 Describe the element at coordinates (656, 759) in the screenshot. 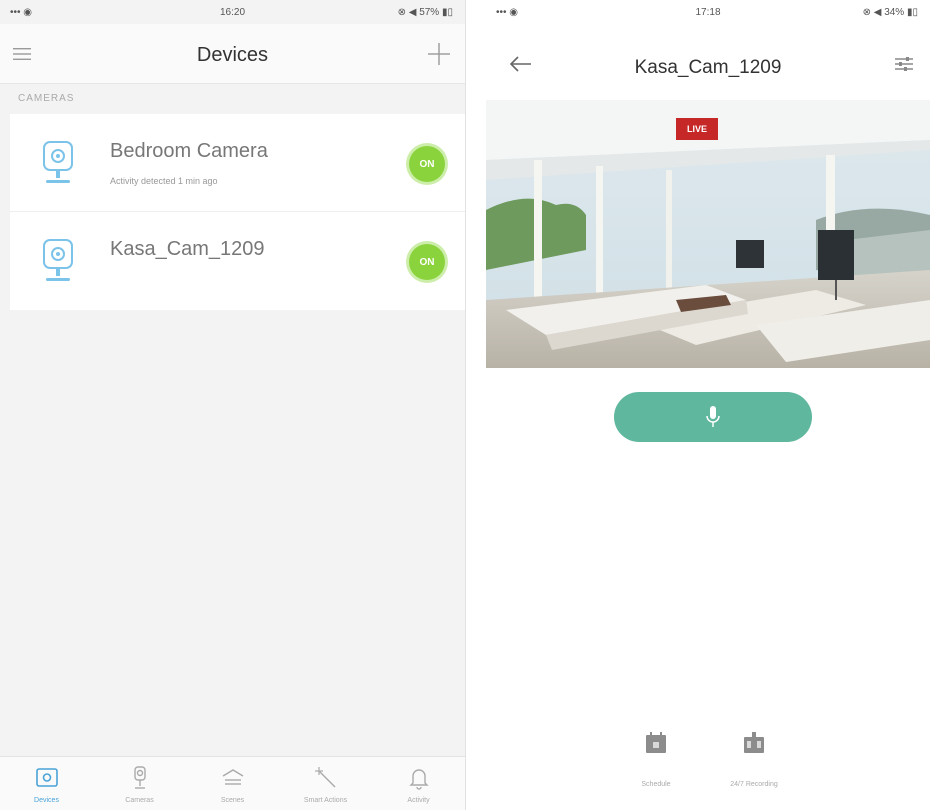

I see `schedule-button: Schedule` at that location.